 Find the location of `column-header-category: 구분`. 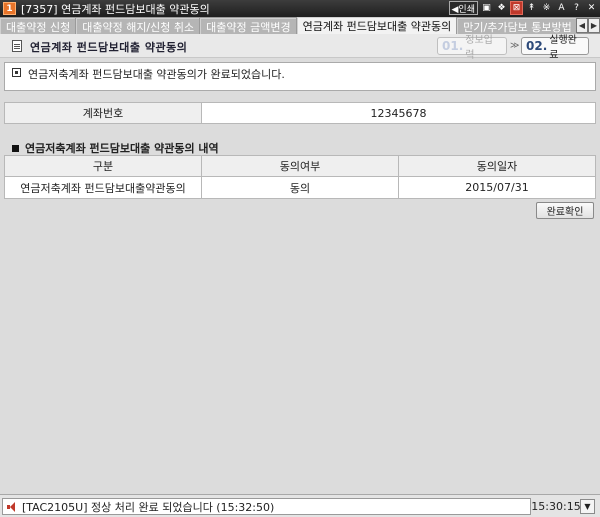

column-header-category: 구분 is located at coordinates (103, 166).